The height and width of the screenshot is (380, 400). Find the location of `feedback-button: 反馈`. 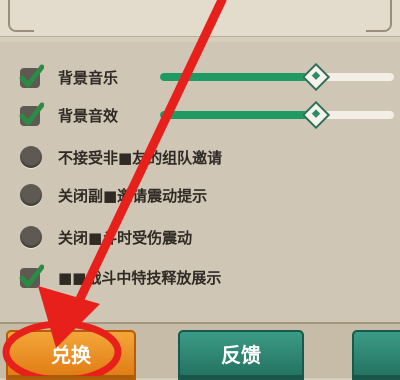

feedback-button: 反馈 is located at coordinates (241, 355).